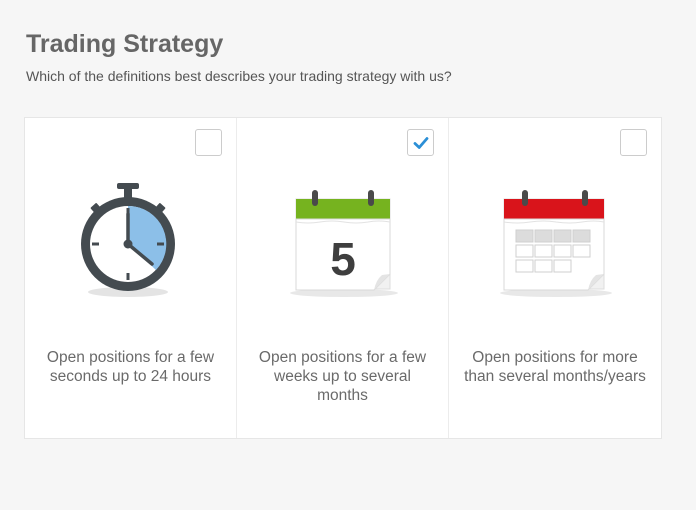 This screenshot has width=696, height=510. Describe the element at coordinates (343, 259) in the screenshot. I see `calendar-number: 5` at that location.